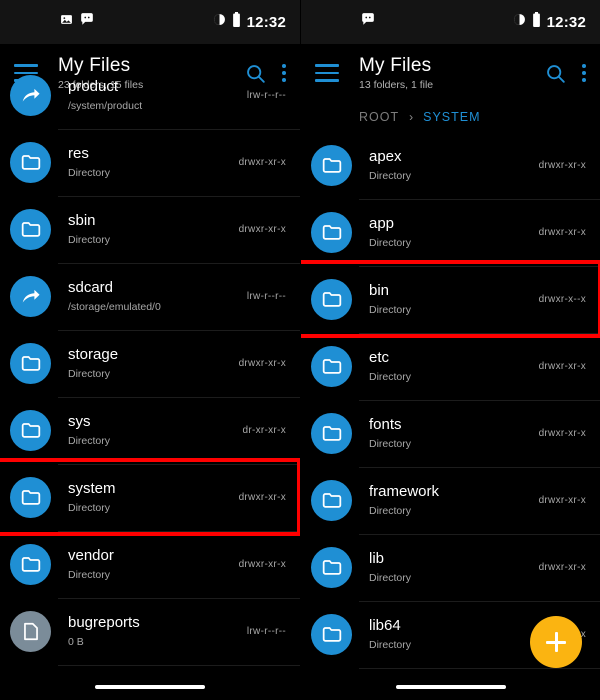 The image size is (600, 700). I want to click on file-item-meta: framework Directory, so click(450, 500).